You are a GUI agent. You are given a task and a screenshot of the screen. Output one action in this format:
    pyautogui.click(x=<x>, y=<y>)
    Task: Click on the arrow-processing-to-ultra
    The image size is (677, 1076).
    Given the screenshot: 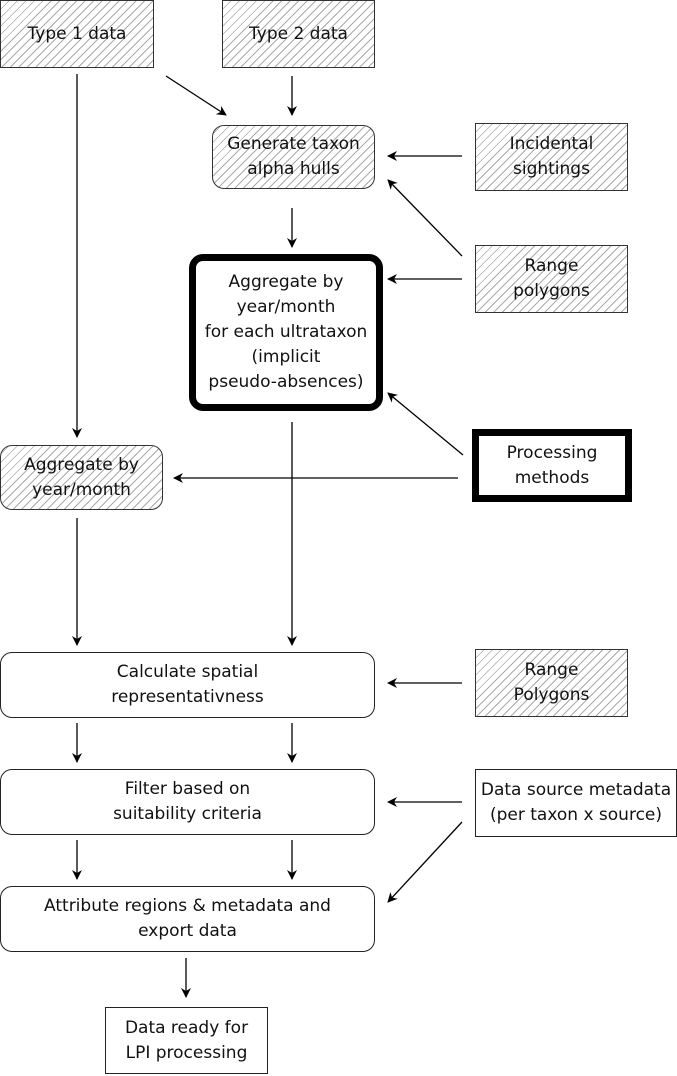 What is the action you would take?
    pyautogui.click(x=425, y=424)
    